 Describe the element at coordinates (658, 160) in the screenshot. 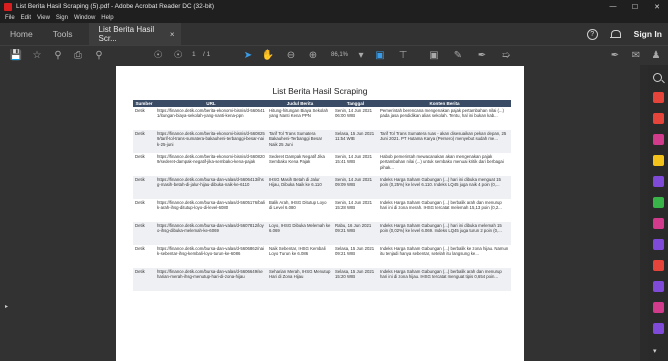

I see `comment-icon` at that location.